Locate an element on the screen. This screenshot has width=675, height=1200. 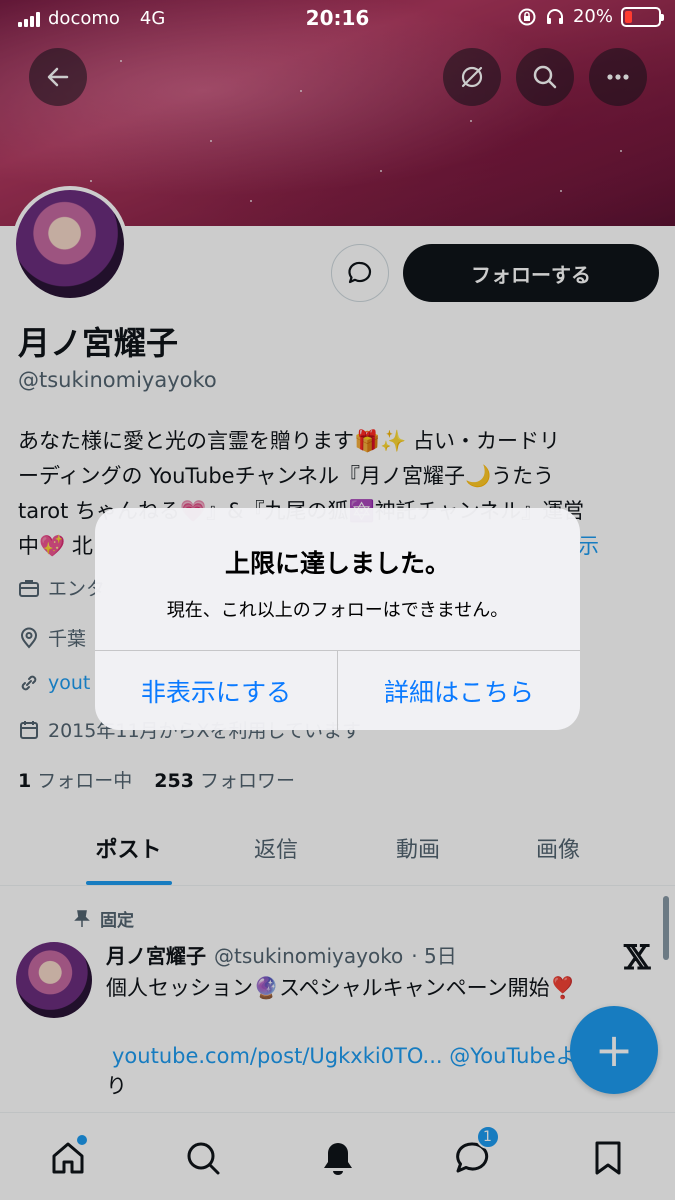
orientation-lock-icon is located at coordinates (527, 16).